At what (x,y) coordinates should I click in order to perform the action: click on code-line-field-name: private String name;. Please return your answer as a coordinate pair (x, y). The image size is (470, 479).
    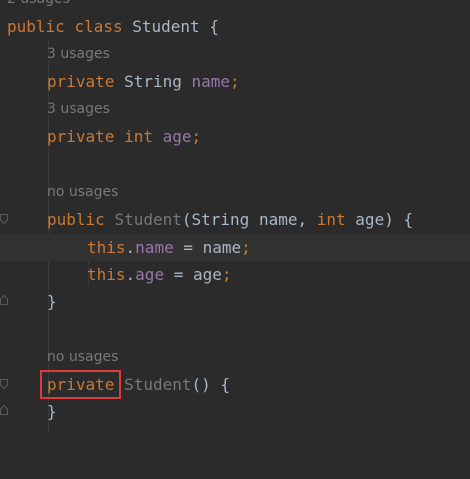
    Looking at the image, I should click on (235, 81).